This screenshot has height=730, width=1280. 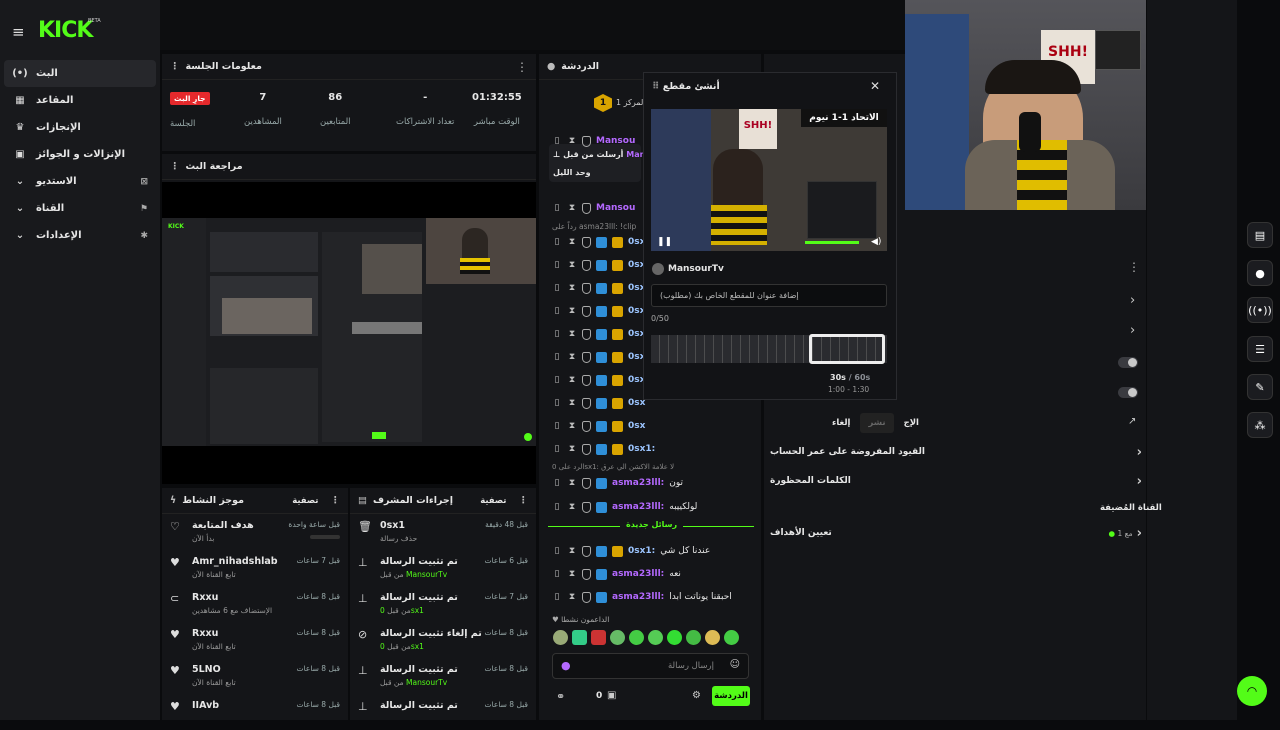 What do you see at coordinates (255, 712) in the screenshot?
I see `activity-item: ♥ IIAvb قبل 8 ساعات` at bounding box center [255, 712].